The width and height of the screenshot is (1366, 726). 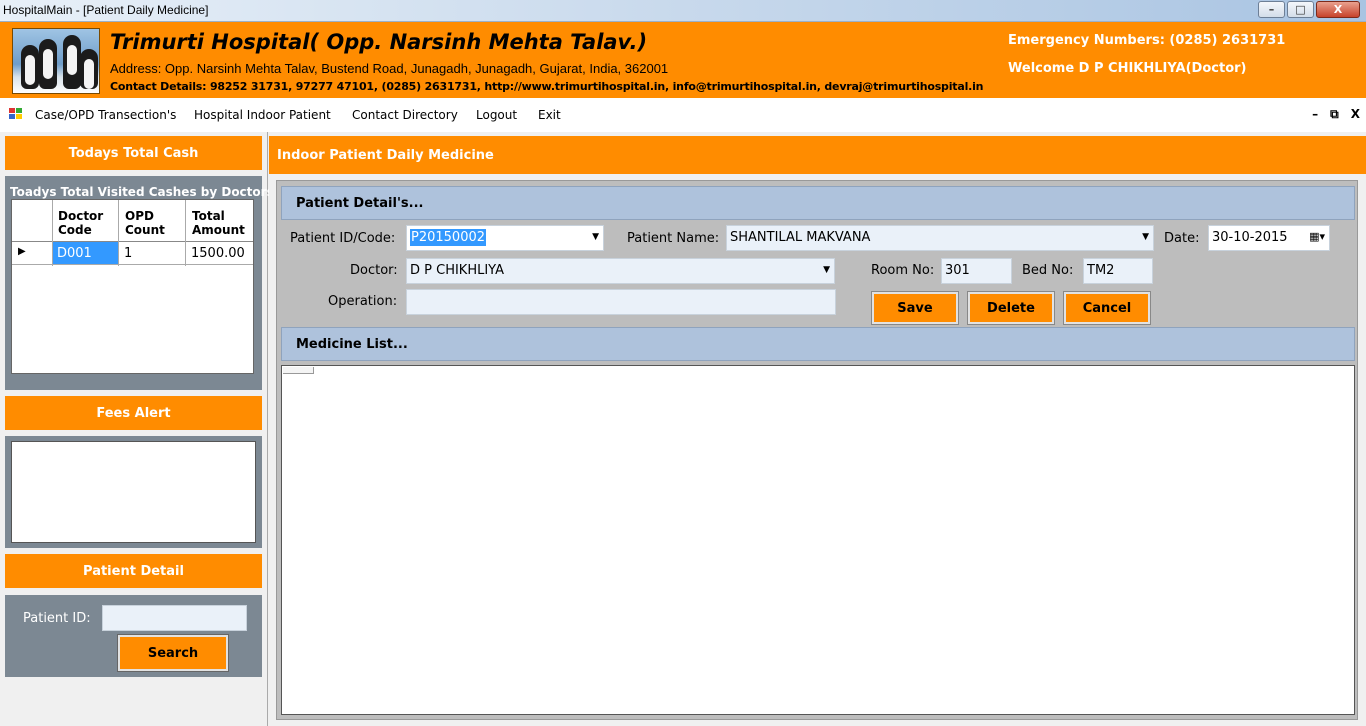 I want to click on minimize-button: –, so click(x=1271, y=9).